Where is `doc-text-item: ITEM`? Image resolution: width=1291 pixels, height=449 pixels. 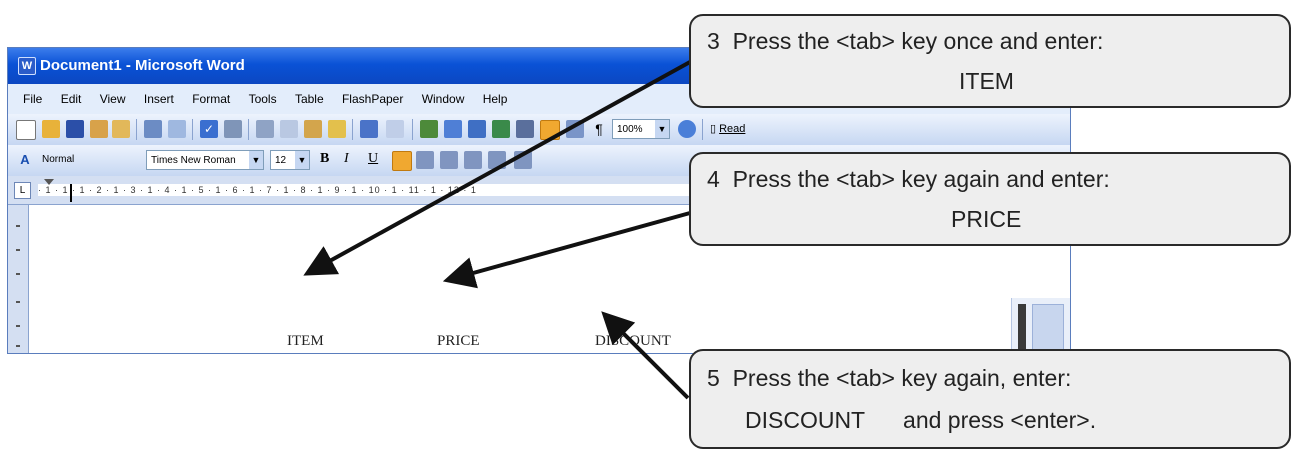 doc-text-item: ITEM is located at coordinates (305, 341).